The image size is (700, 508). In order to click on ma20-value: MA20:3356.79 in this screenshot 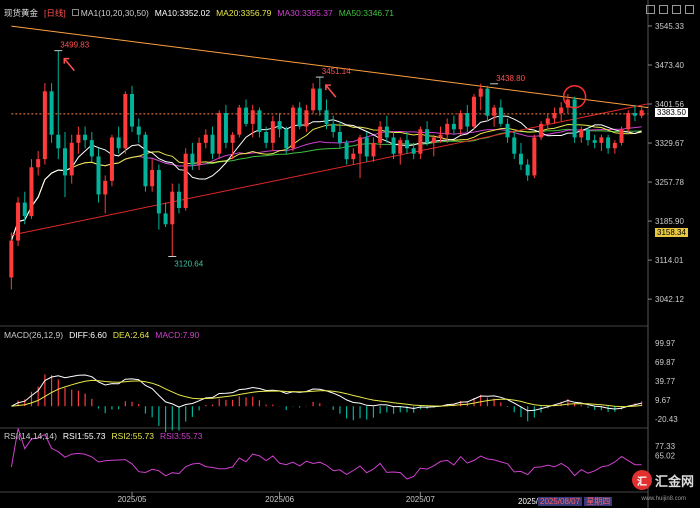, I will do `click(244, 13)`.